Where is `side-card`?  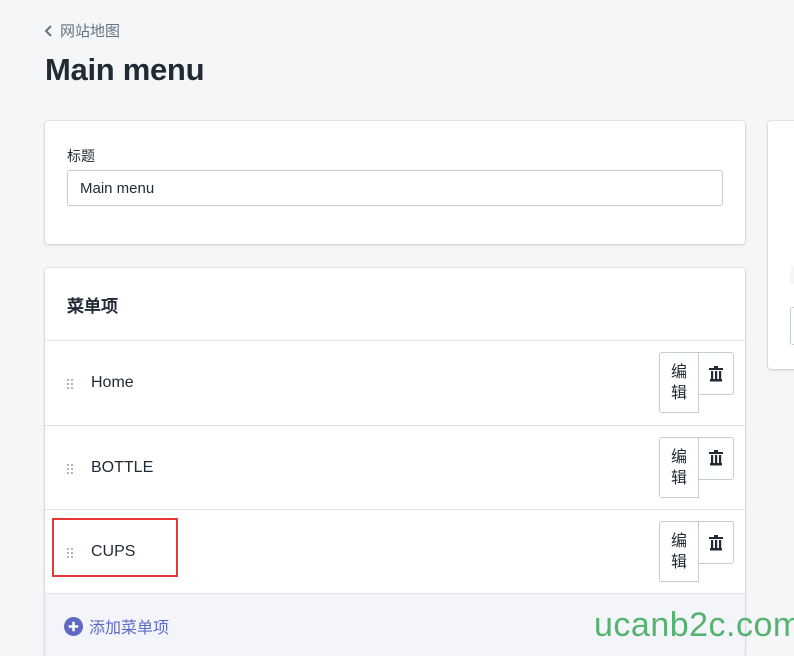 side-card is located at coordinates (781, 245).